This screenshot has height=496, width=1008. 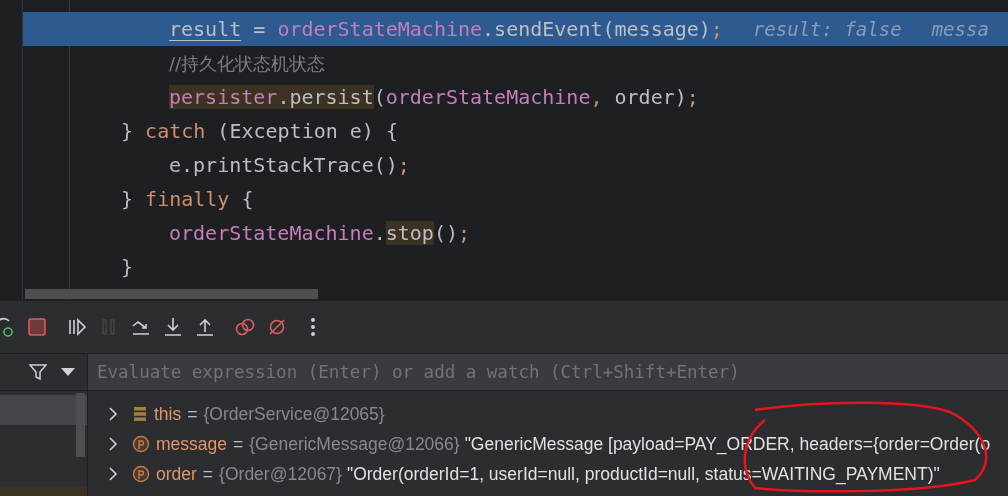 I want to click on code-text: order), so click(x=650, y=97).